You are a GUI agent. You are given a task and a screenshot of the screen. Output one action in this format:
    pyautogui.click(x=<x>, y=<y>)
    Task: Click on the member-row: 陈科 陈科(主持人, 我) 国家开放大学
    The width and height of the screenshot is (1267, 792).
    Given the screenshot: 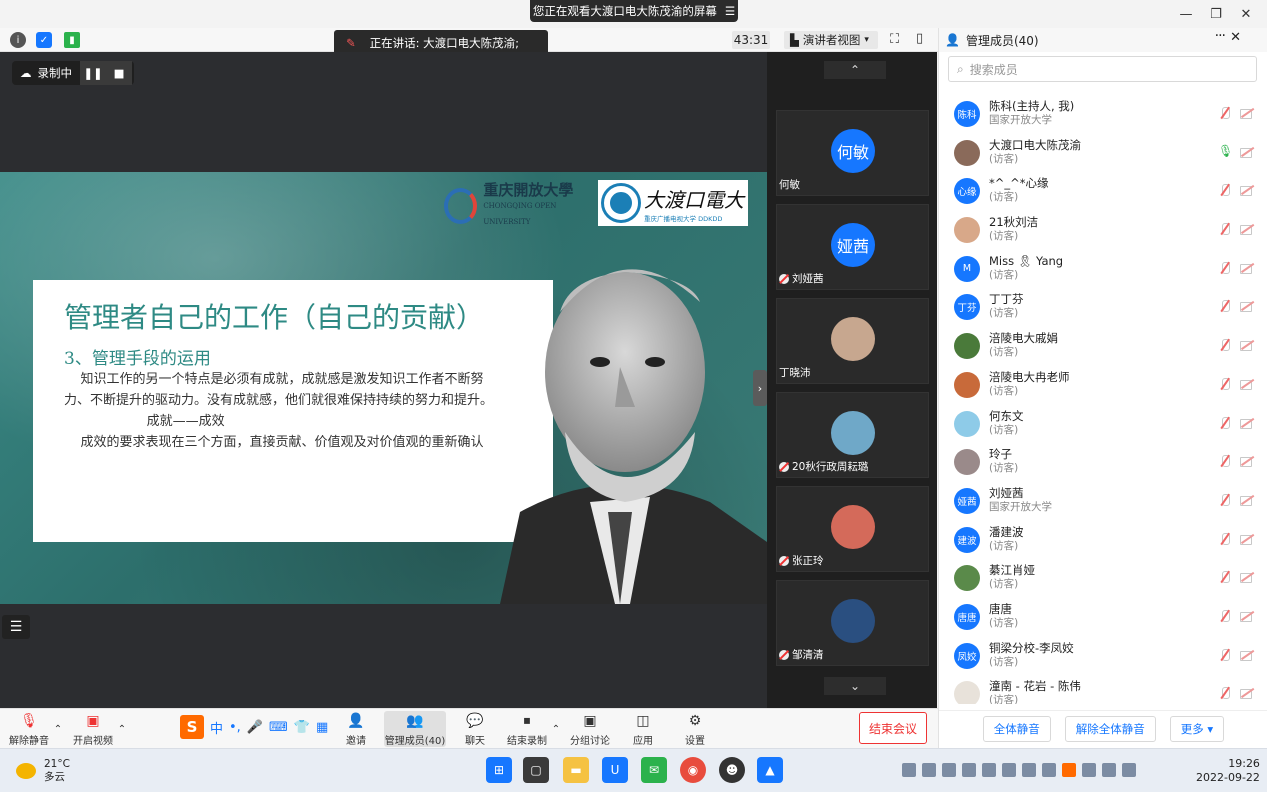 What is the action you would take?
    pyautogui.click(x=1103, y=113)
    